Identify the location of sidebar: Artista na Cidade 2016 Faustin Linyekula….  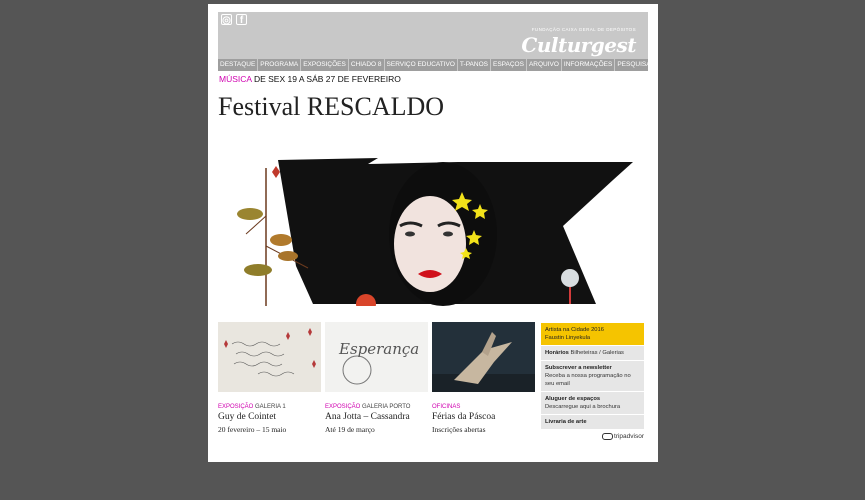
(592, 381).